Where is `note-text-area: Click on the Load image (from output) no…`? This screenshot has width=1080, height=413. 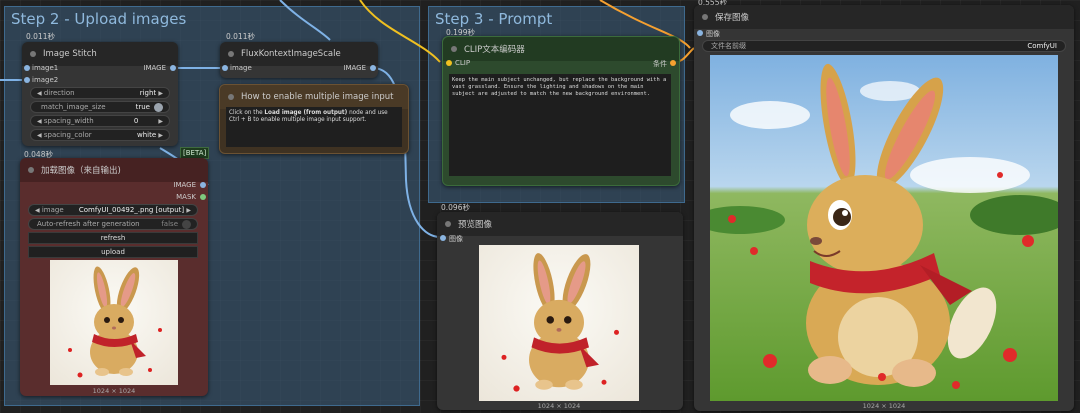 note-text-area: Click on the Load image (from output) no… is located at coordinates (314, 127).